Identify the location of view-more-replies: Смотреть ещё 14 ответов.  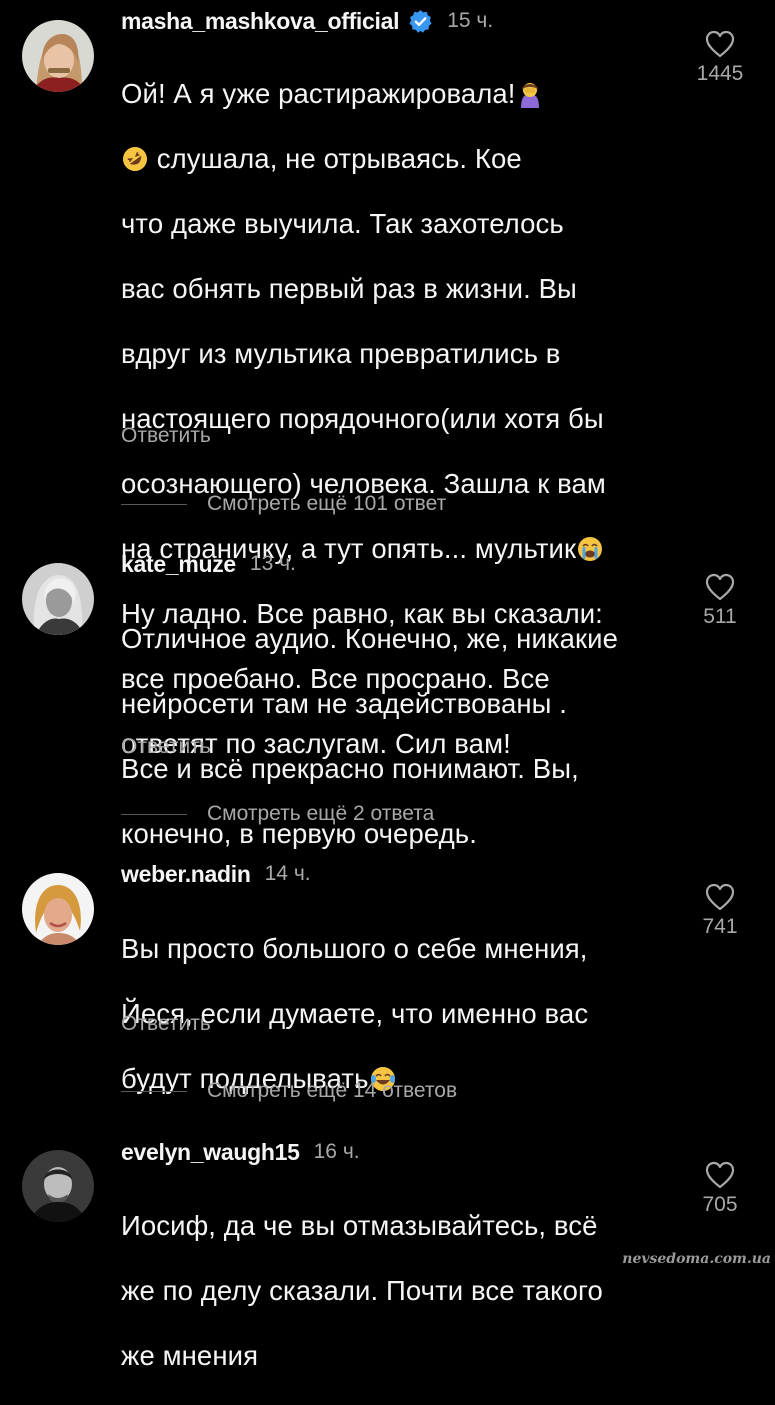
(289, 1091).